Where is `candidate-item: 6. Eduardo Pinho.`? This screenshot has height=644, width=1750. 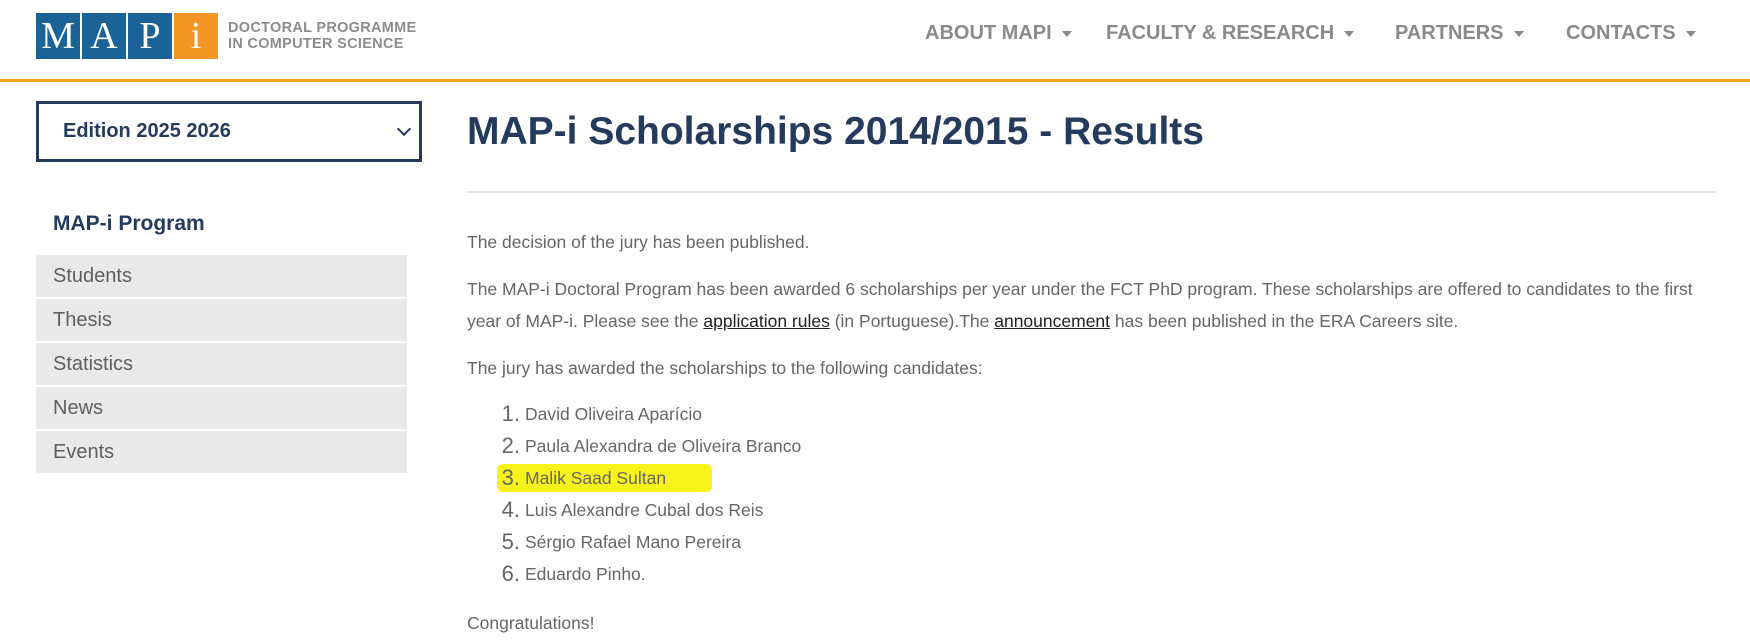 candidate-item: 6. Eduardo Pinho. is located at coordinates (767, 574).